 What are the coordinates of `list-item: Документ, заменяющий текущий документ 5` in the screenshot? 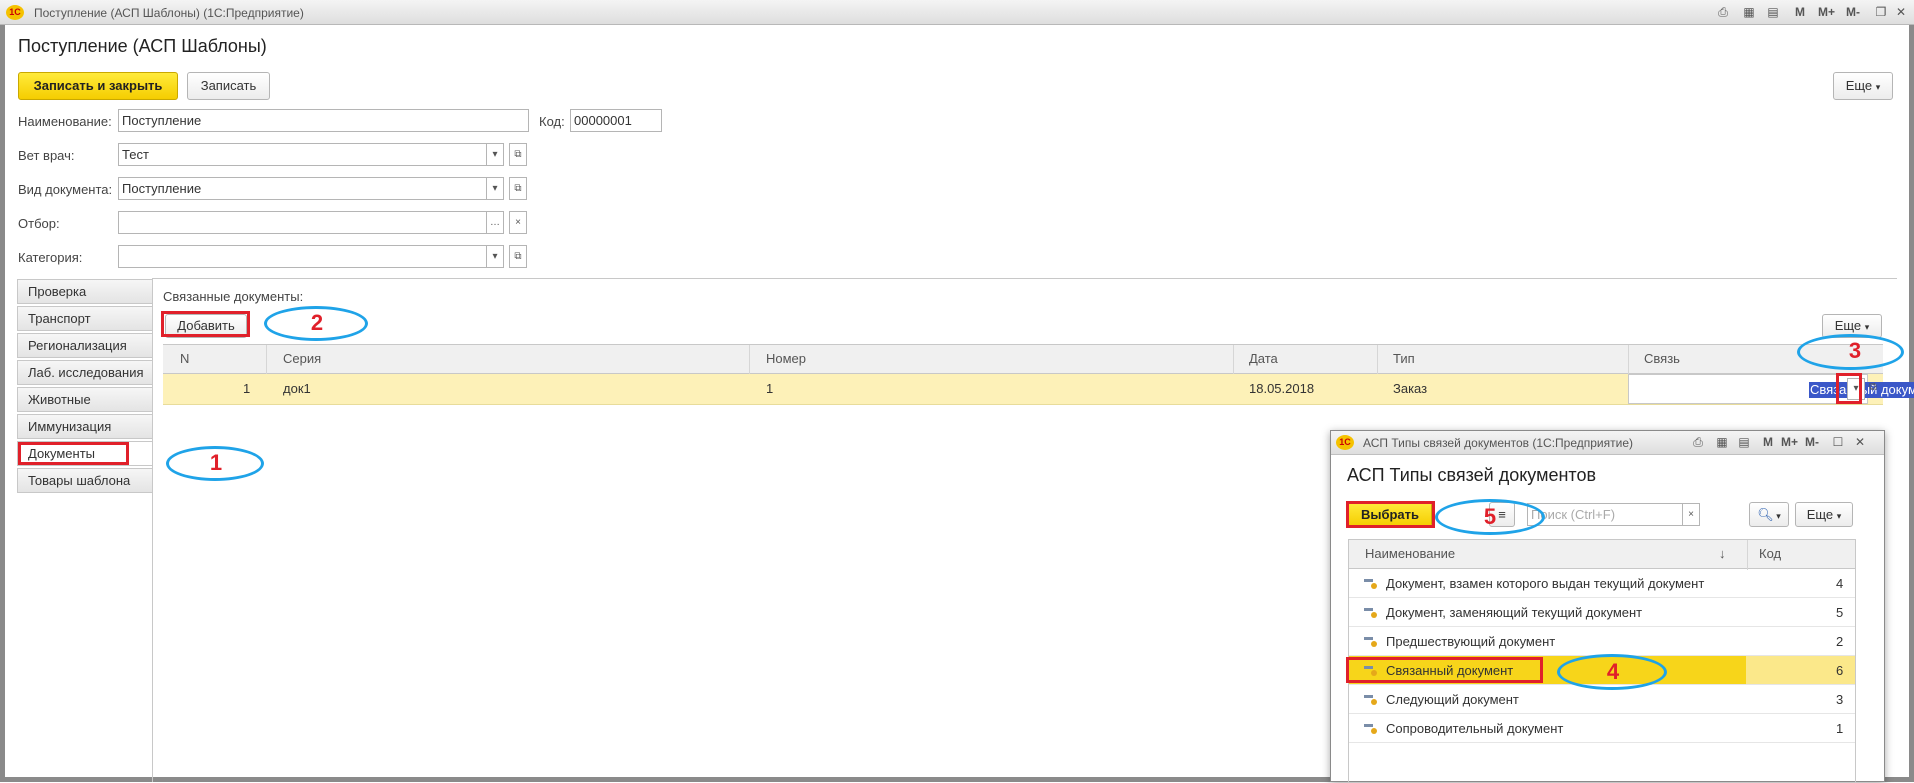 It's located at (1602, 612).